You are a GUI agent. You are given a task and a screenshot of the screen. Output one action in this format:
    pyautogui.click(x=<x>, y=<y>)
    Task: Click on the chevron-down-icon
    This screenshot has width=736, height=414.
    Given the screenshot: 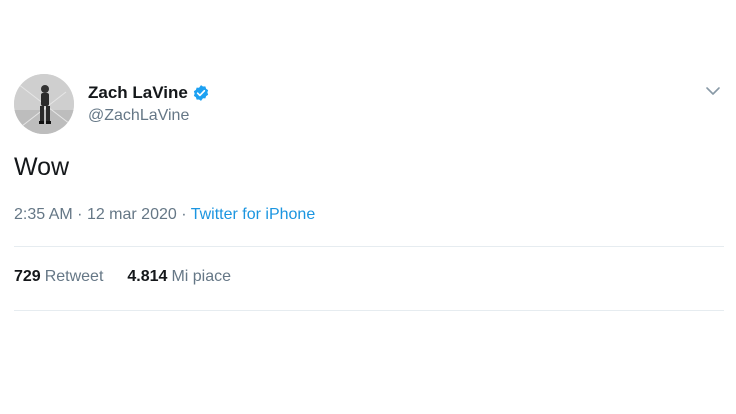 What is the action you would take?
    pyautogui.click(x=713, y=91)
    